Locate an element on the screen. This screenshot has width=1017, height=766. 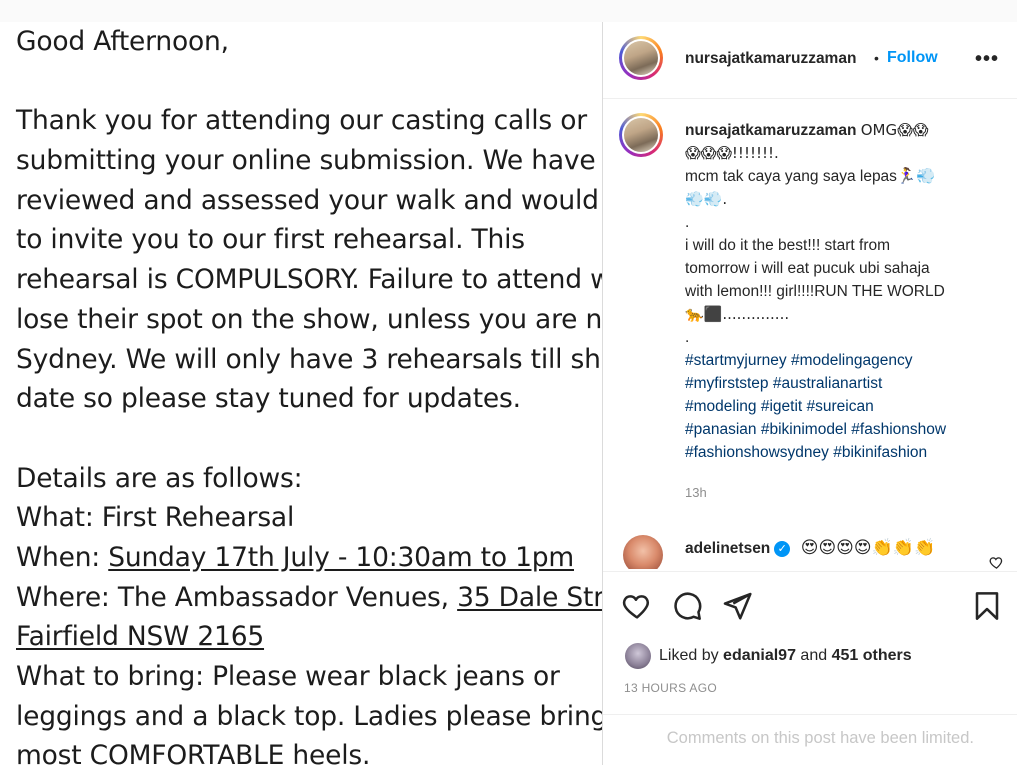
where-label: Where: The Ambassador Venues, is located at coordinates (237, 597).